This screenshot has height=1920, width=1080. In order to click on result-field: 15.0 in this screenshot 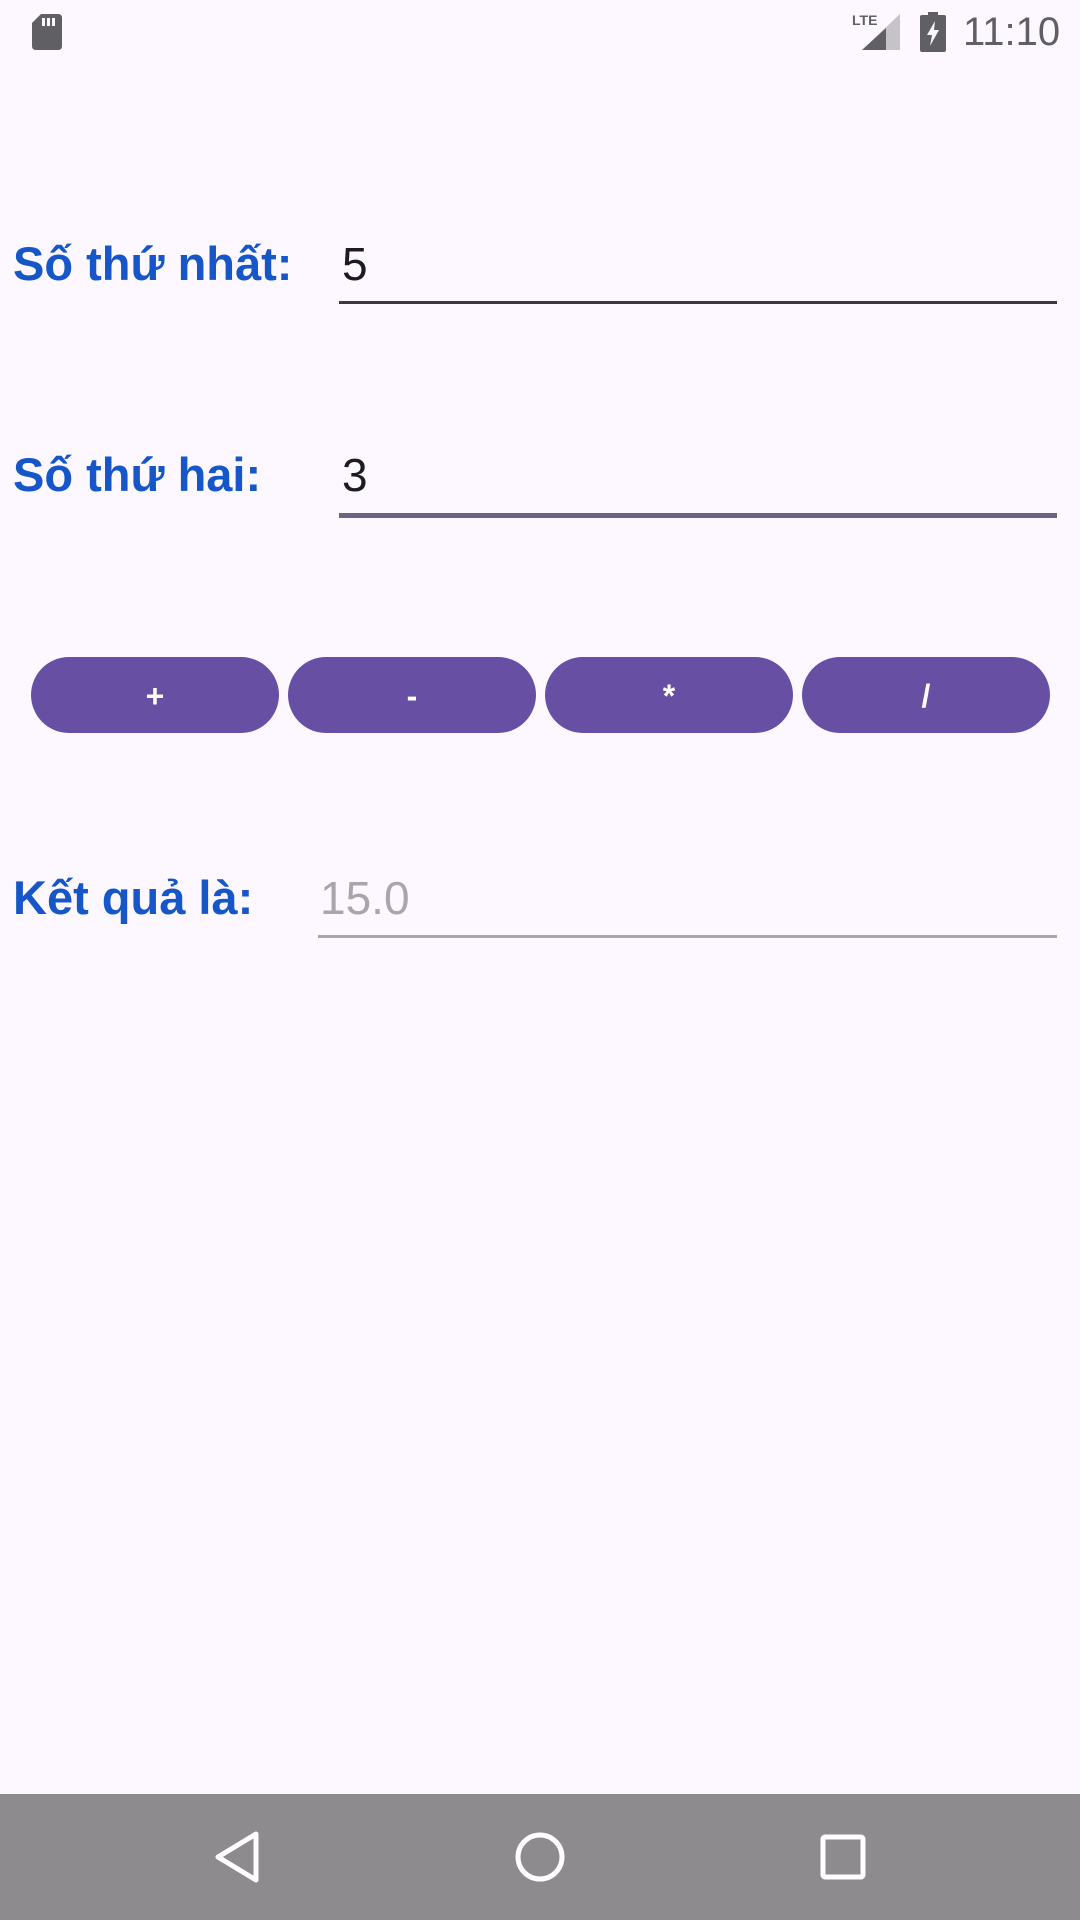, I will do `click(687, 904)`.